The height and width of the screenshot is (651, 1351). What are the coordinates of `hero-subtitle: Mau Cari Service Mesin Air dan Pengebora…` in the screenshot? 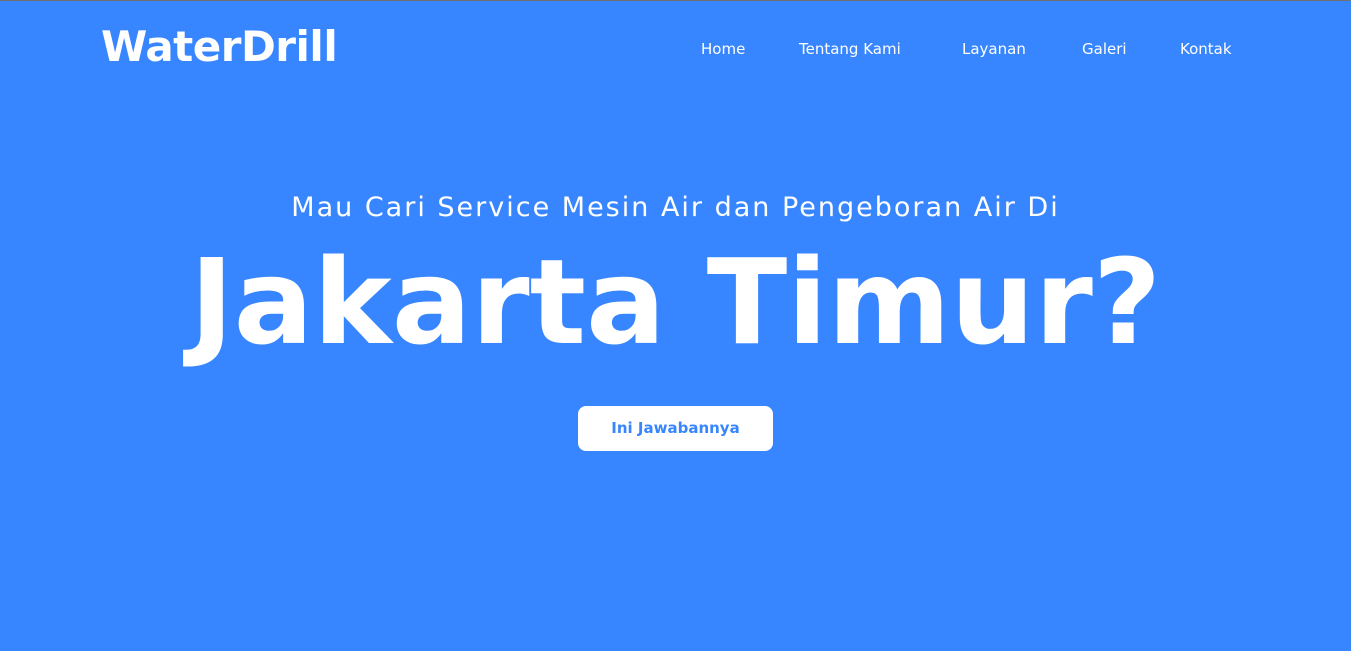 It's located at (675, 207).